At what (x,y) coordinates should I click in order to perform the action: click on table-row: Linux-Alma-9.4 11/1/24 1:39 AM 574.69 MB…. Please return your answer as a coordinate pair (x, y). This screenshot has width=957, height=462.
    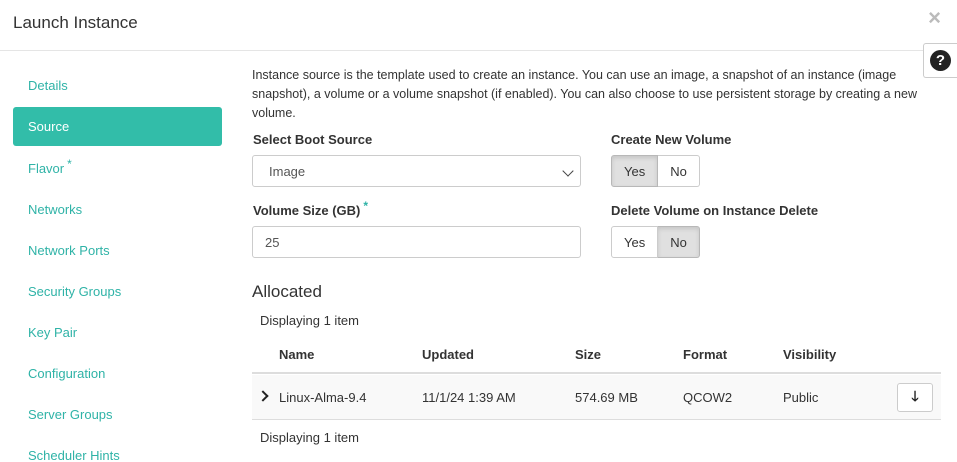
    Looking at the image, I should click on (596, 397).